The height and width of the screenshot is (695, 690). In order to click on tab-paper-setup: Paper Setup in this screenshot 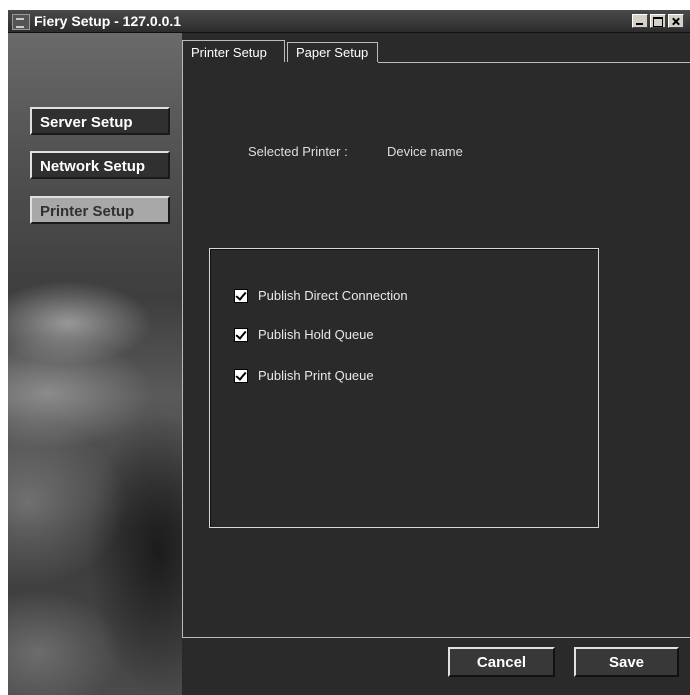, I will do `click(332, 52)`.